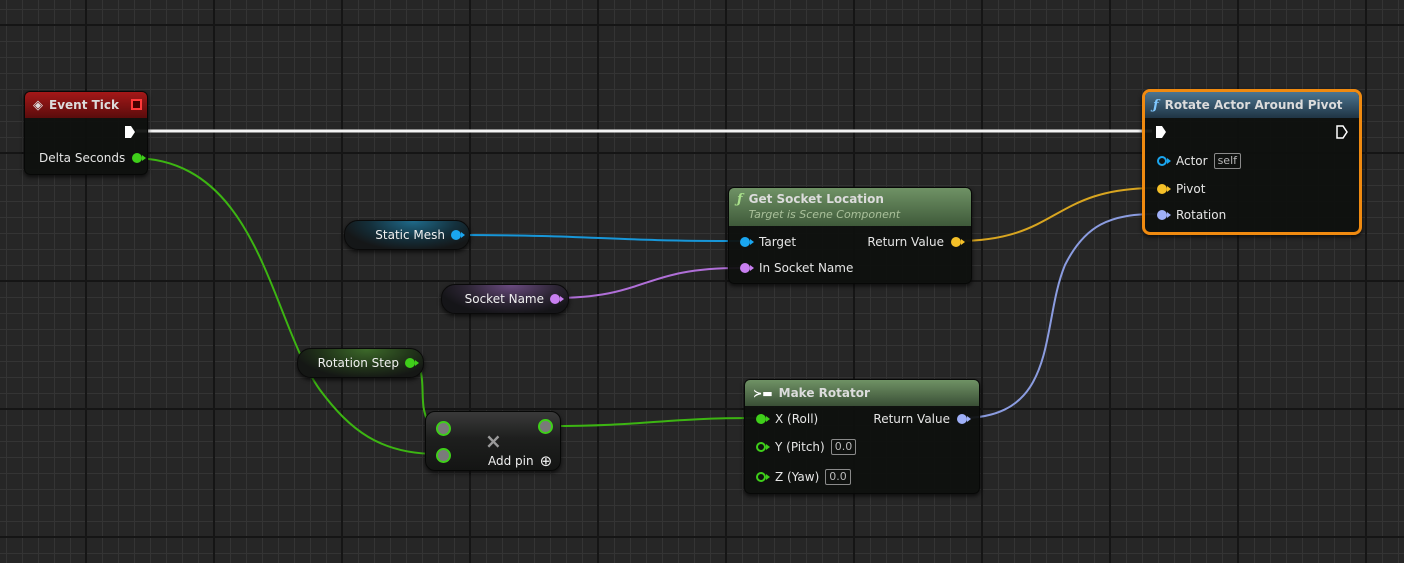 The width and height of the screenshot is (1404, 563). Describe the element at coordinates (38, 105) in the screenshot. I see `event-diamond-icon: ◈` at that location.